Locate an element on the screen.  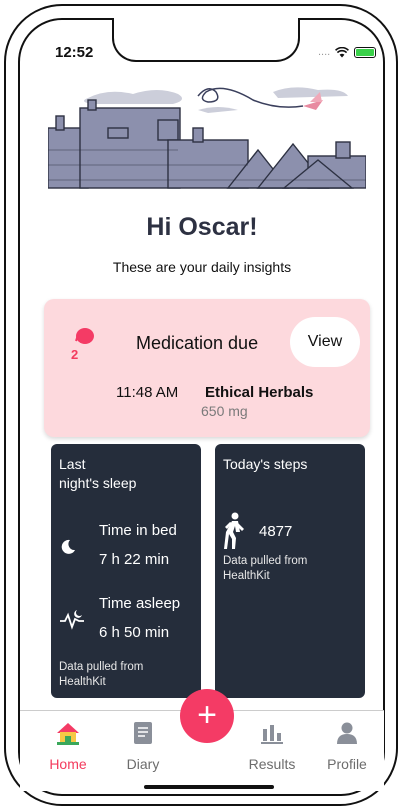
profile-icon is located at coordinates (347, 733).